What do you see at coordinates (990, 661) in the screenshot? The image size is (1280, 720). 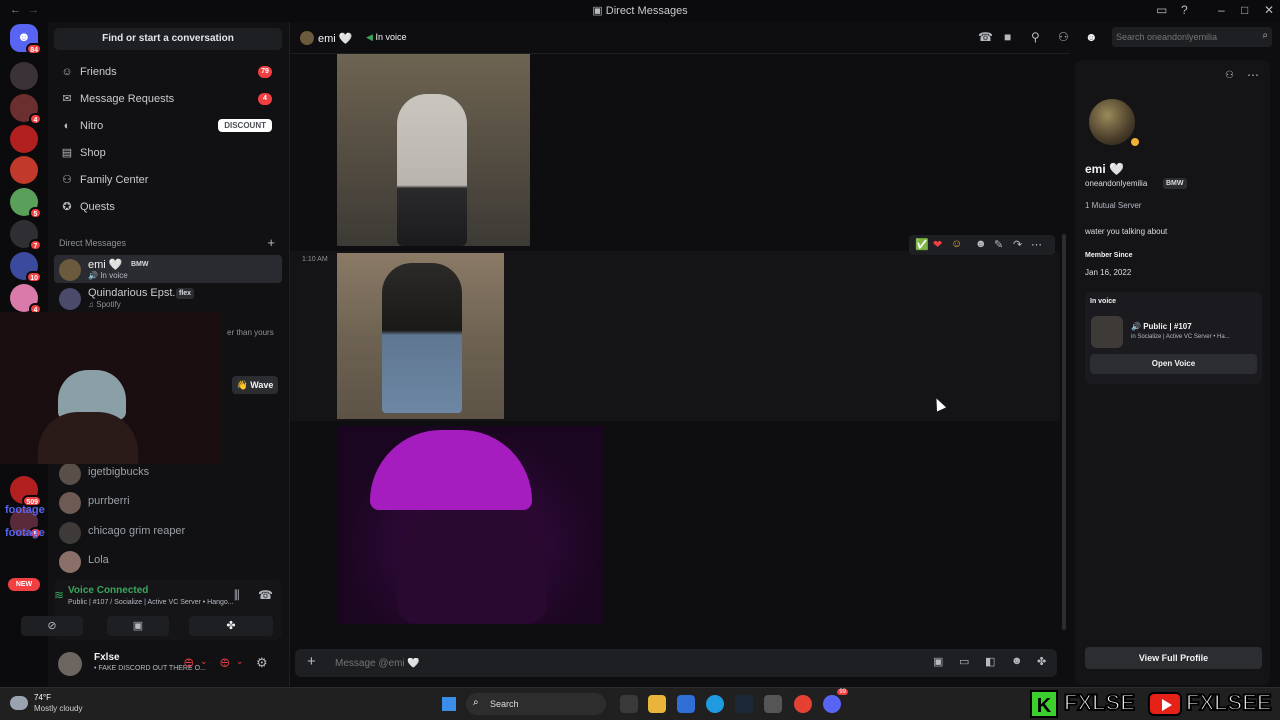 I see `sticker-icon: ◧` at bounding box center [990, 661].